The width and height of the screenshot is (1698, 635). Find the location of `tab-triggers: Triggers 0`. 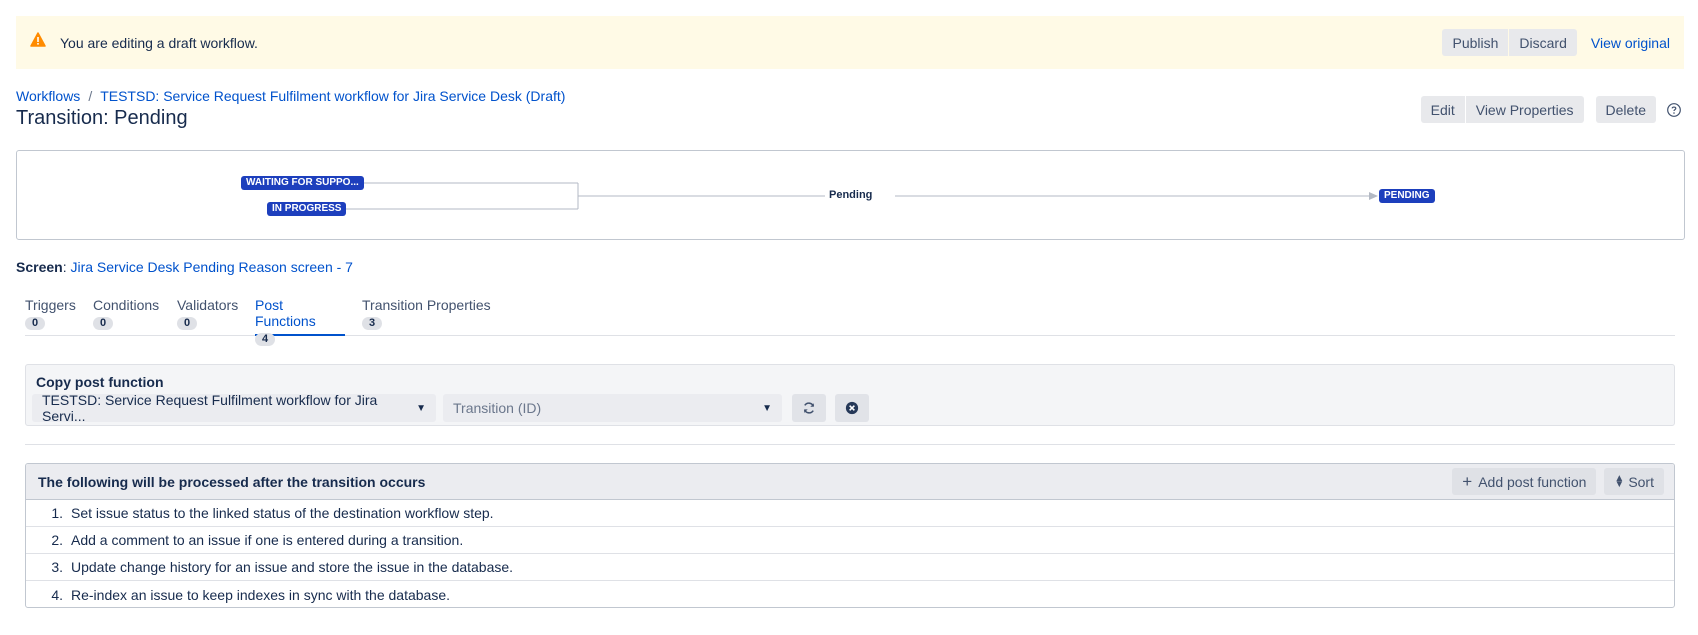

tab-triggers: Triggers 0 is located at coordinates (50, 316).